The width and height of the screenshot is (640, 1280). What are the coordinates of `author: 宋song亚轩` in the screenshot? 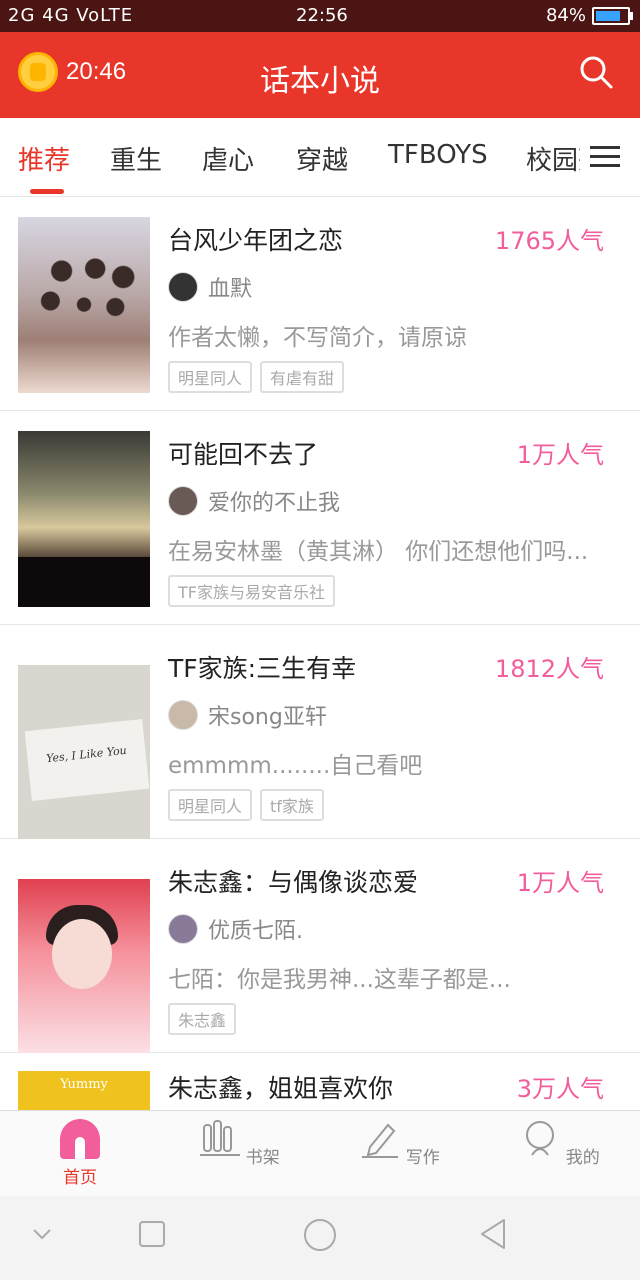 It's located at (247, 715).